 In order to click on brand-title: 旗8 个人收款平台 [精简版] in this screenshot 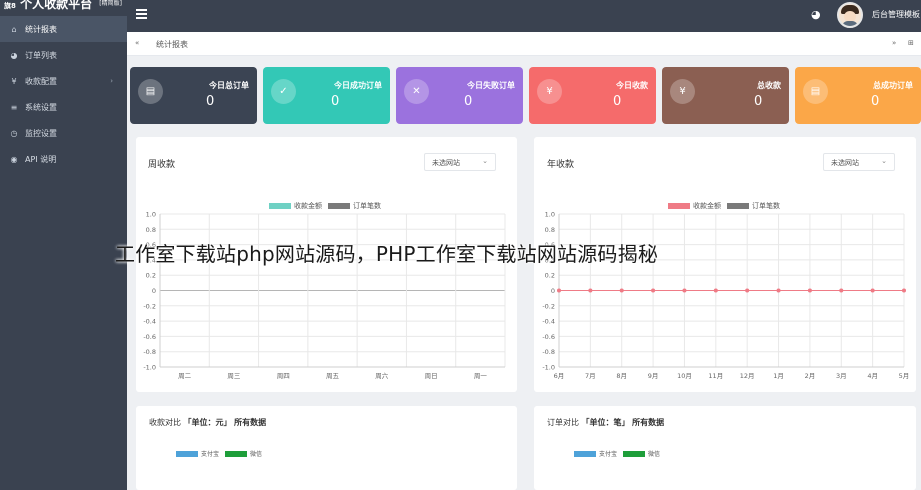, I will do `click(63, 7)`.